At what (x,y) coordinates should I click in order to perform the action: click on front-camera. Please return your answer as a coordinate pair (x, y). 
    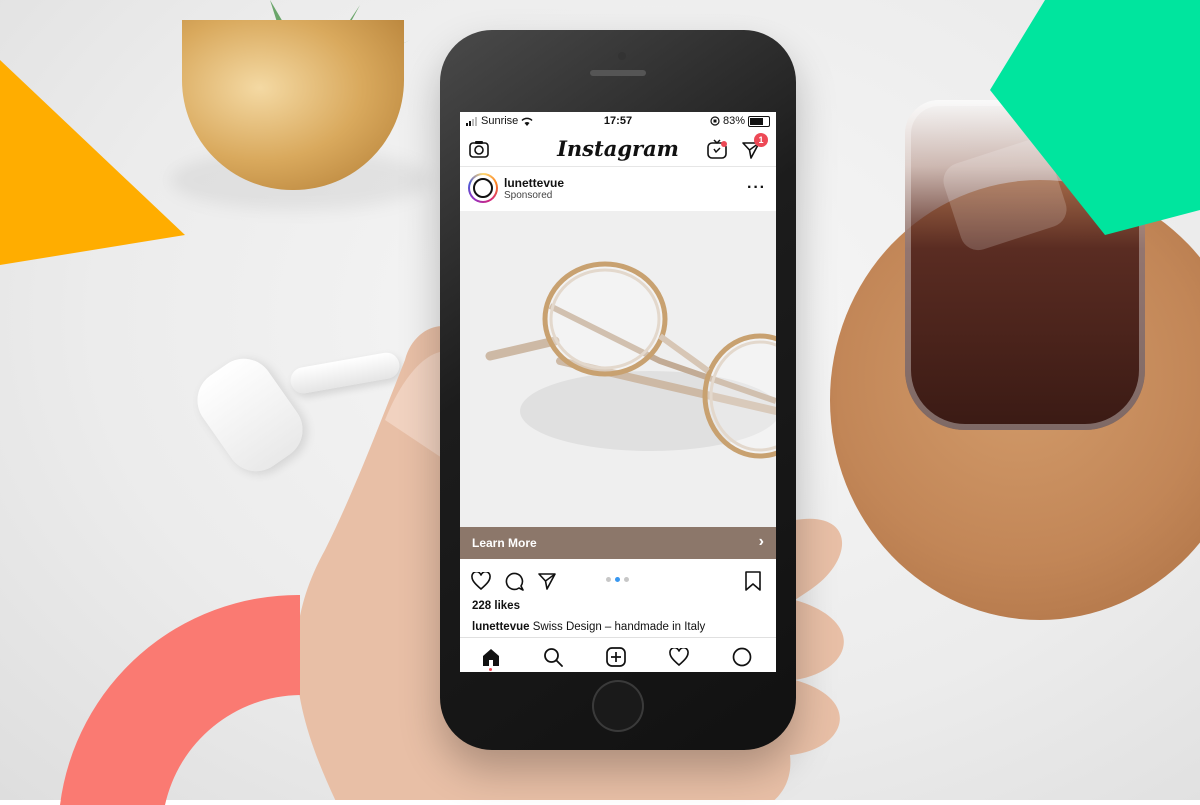
    Looking at the image, I should click on (622, 56).